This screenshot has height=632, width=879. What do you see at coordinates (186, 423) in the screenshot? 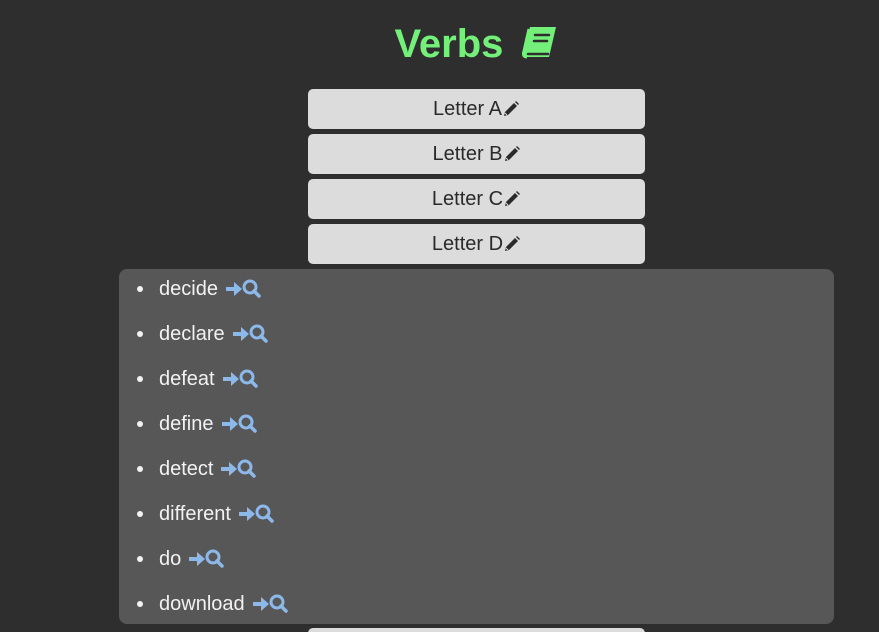
I see `word-text: define` at bounding box center [186, 423].